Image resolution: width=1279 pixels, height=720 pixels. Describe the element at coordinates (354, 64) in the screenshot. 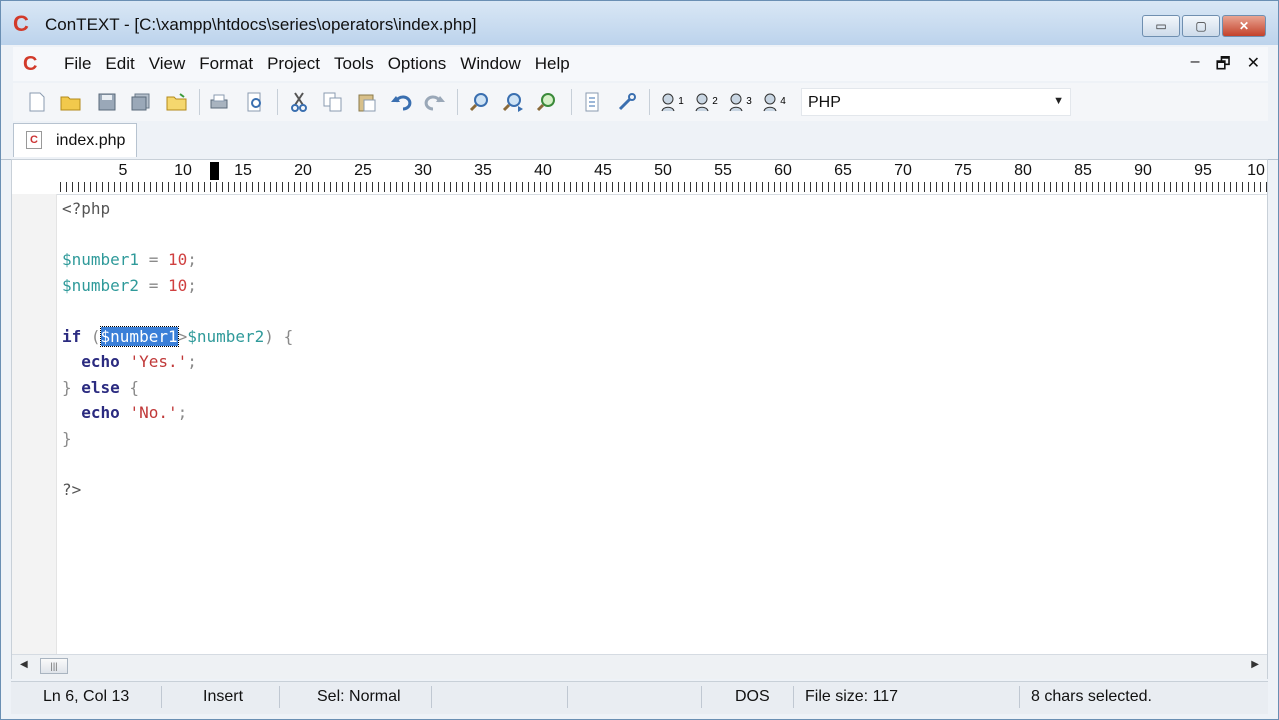

I see `menu-tools: Tools` at that location.